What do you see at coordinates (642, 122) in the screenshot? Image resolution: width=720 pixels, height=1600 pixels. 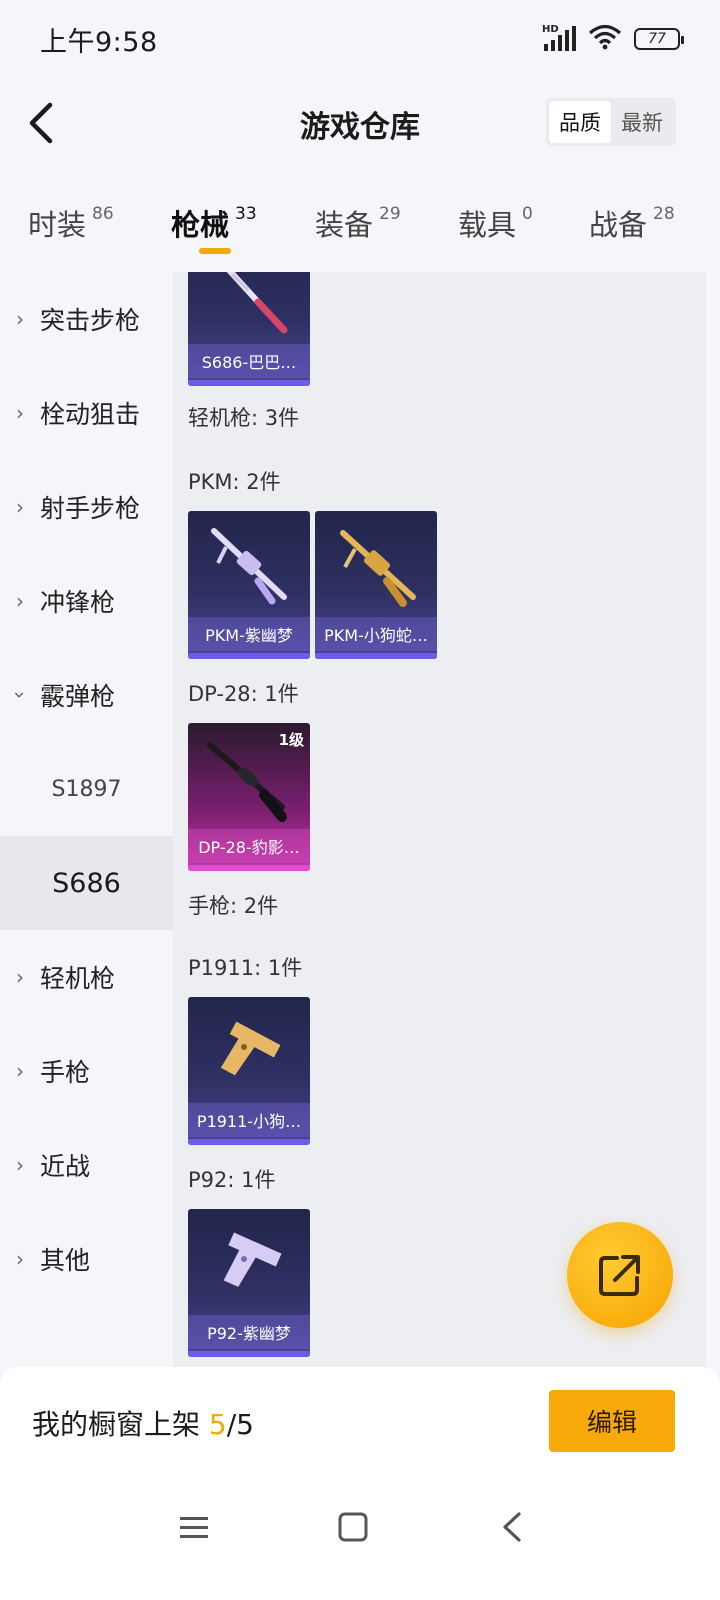 I see `sort-option-newest: 最新` at bounding box center [642, 122].